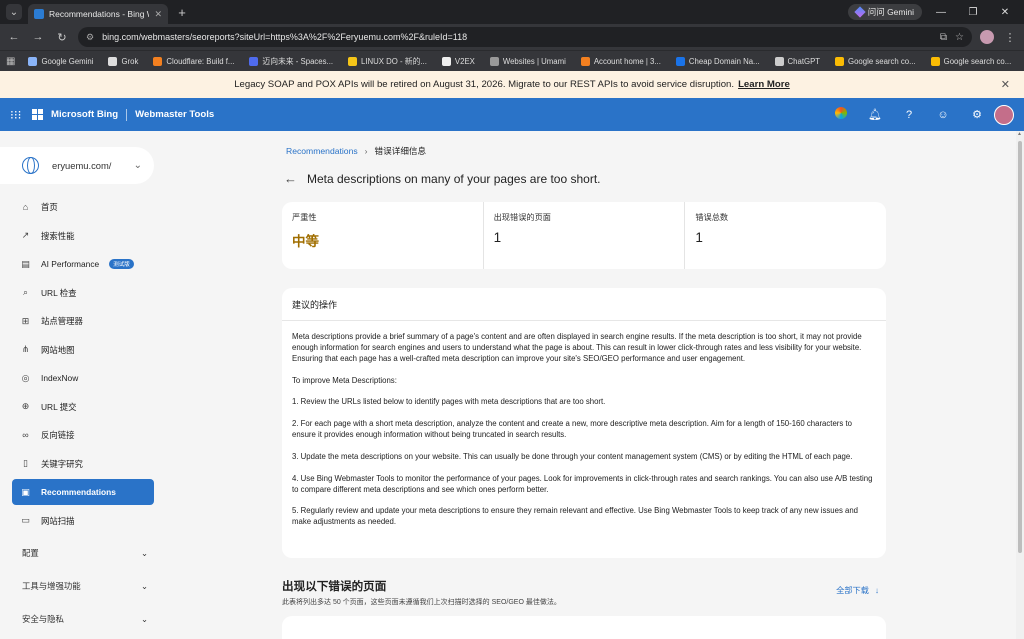 This screenshot has width=1024, height=639. I want to click on microsoft-logo-icon, so click(37, 114).